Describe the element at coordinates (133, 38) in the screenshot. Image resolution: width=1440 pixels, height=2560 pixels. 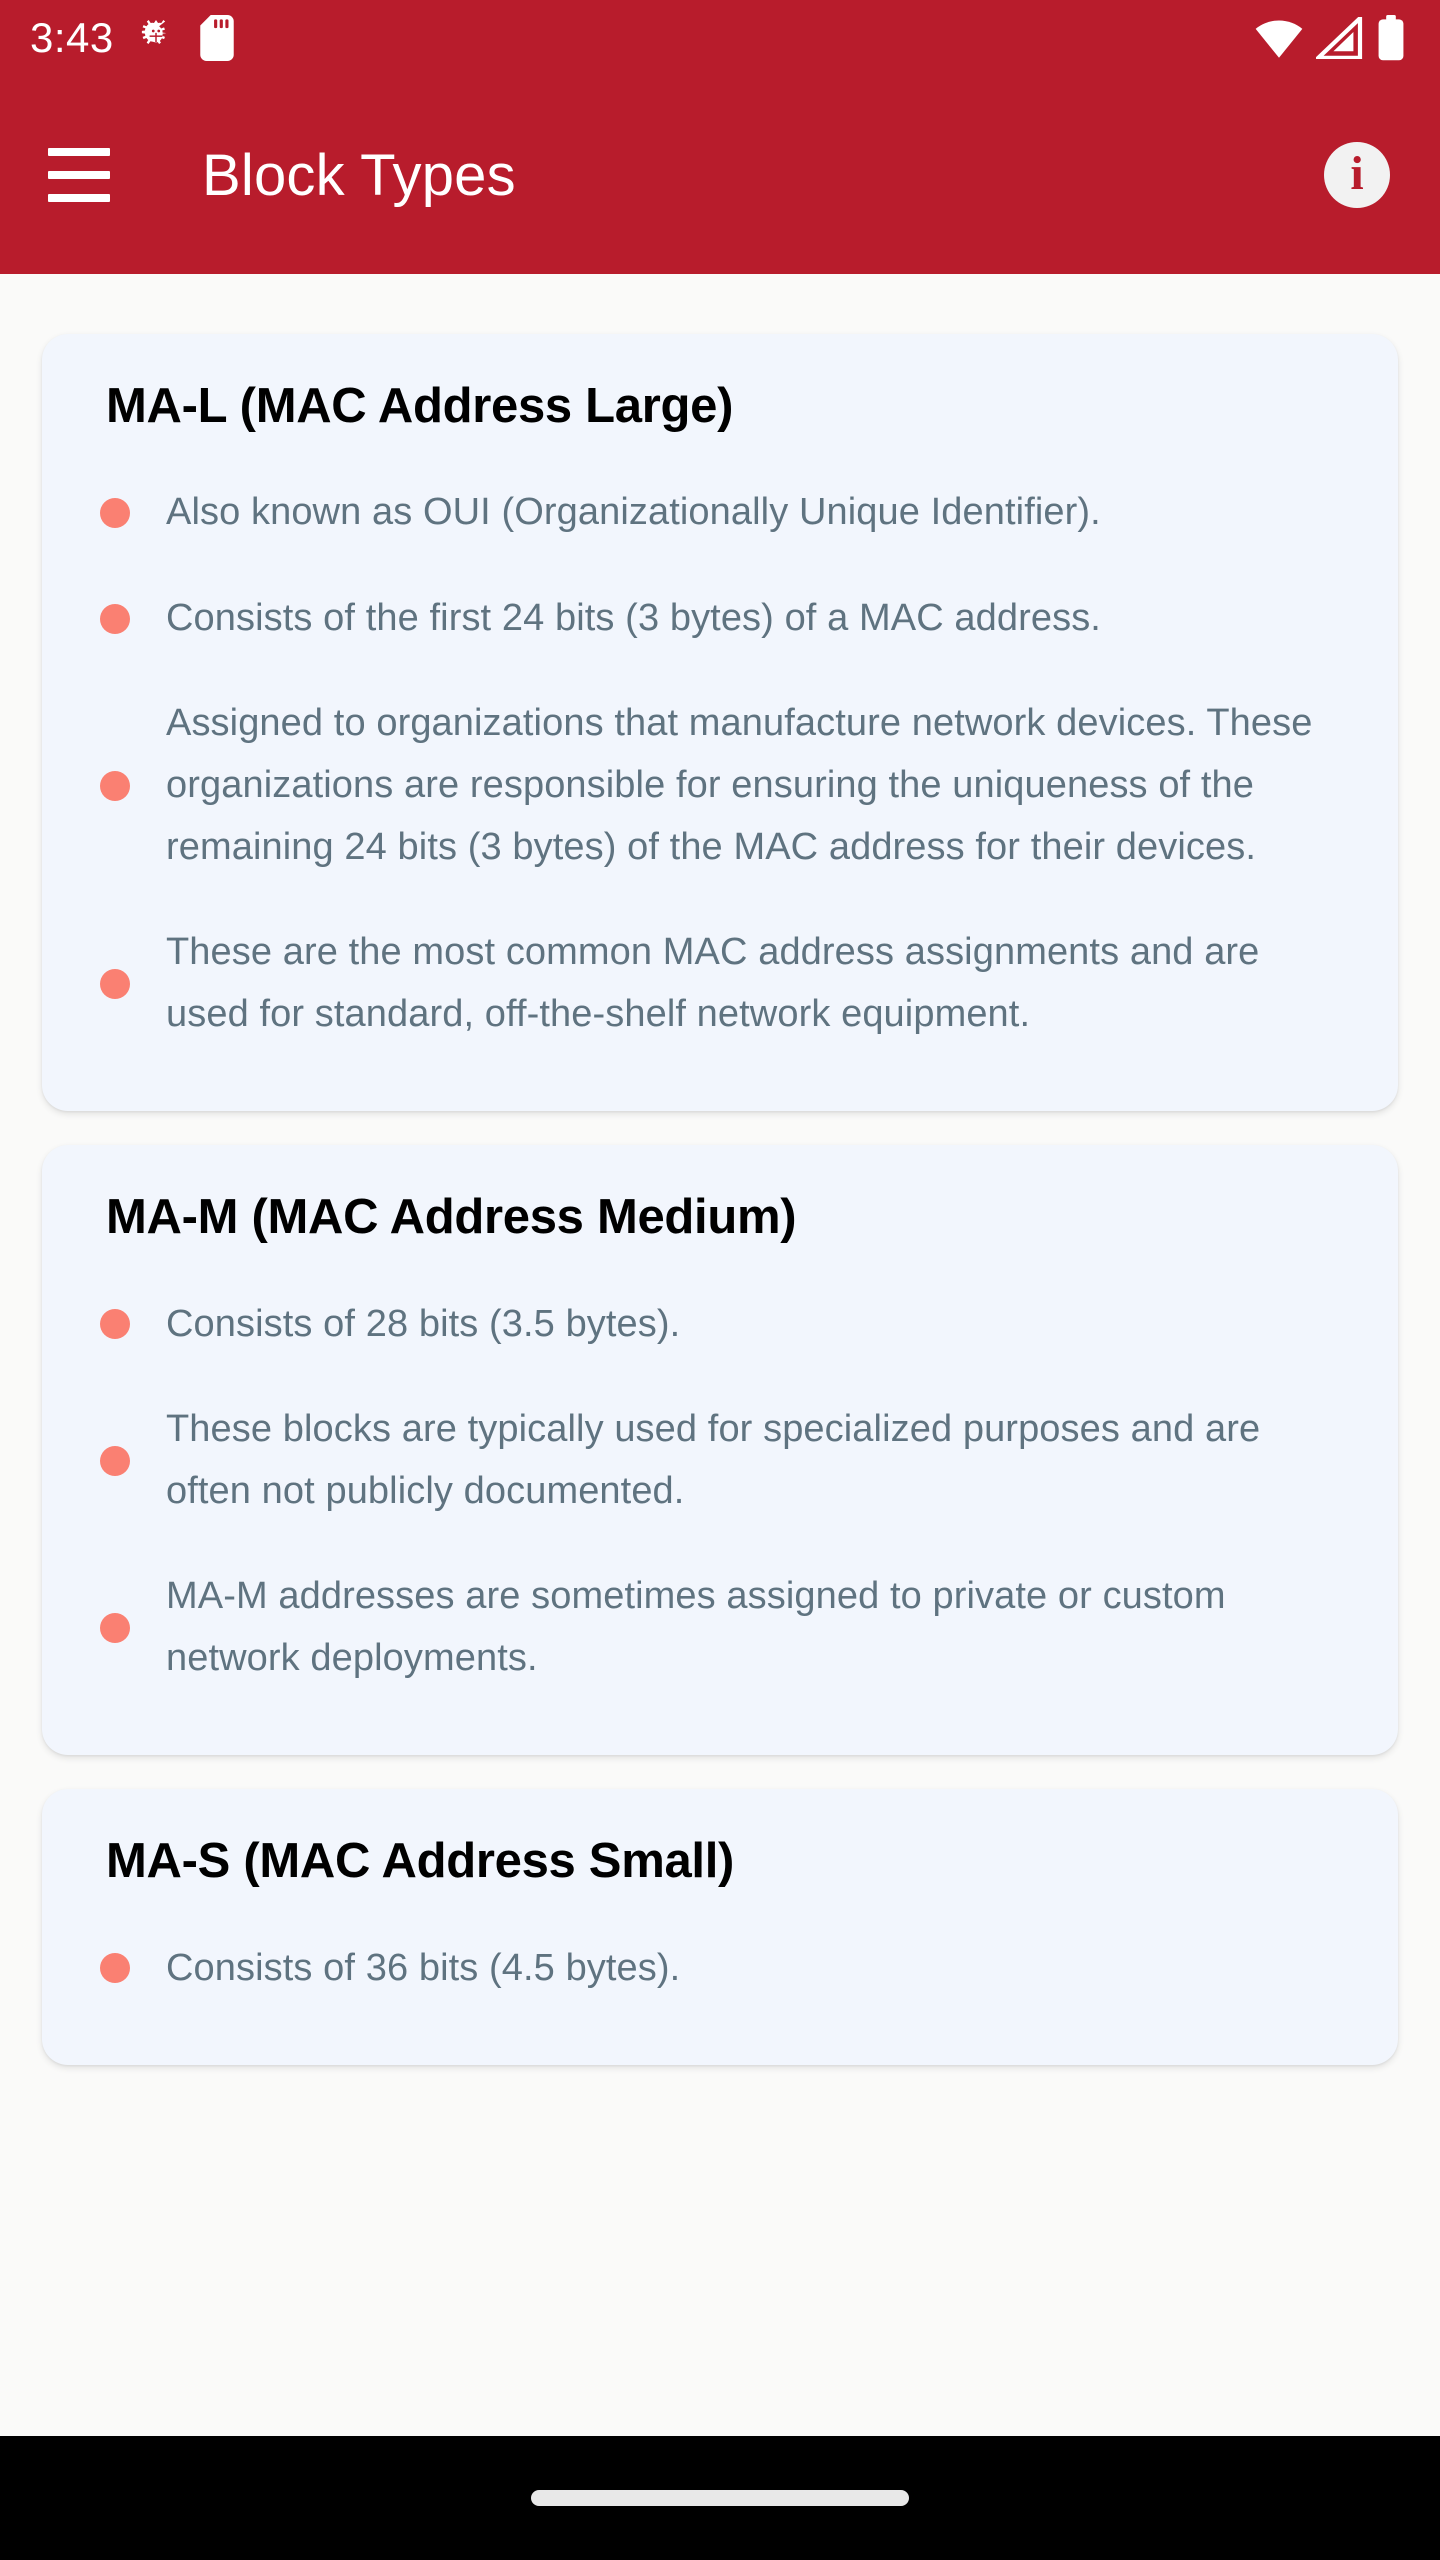
I see `status-bar-left: 3:43` at that location.